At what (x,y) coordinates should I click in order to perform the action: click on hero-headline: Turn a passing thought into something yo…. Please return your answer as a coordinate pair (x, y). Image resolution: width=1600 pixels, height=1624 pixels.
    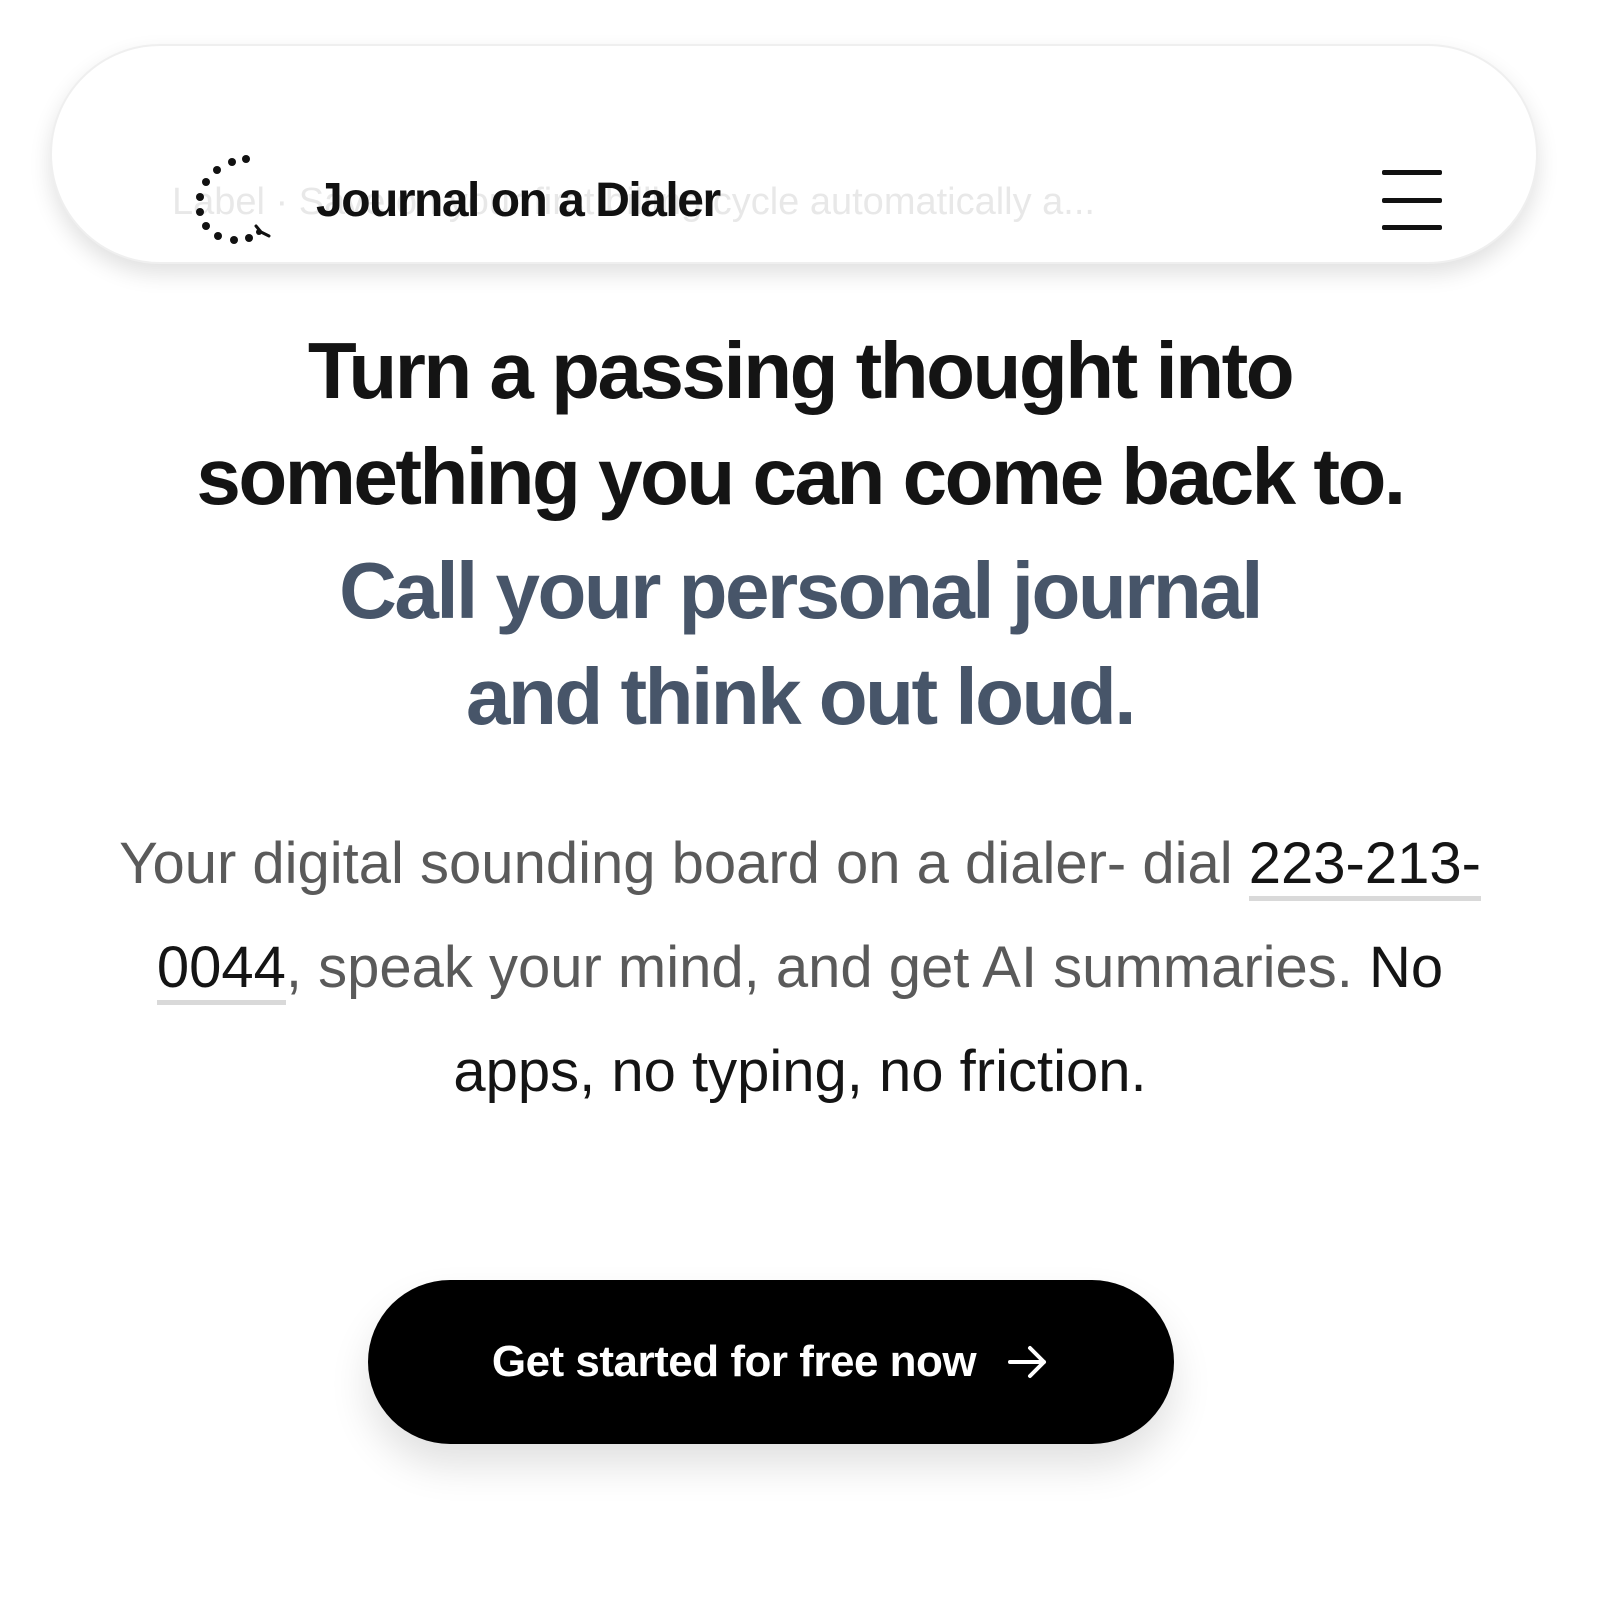
    Looking at the image, I should click on (800, 424).